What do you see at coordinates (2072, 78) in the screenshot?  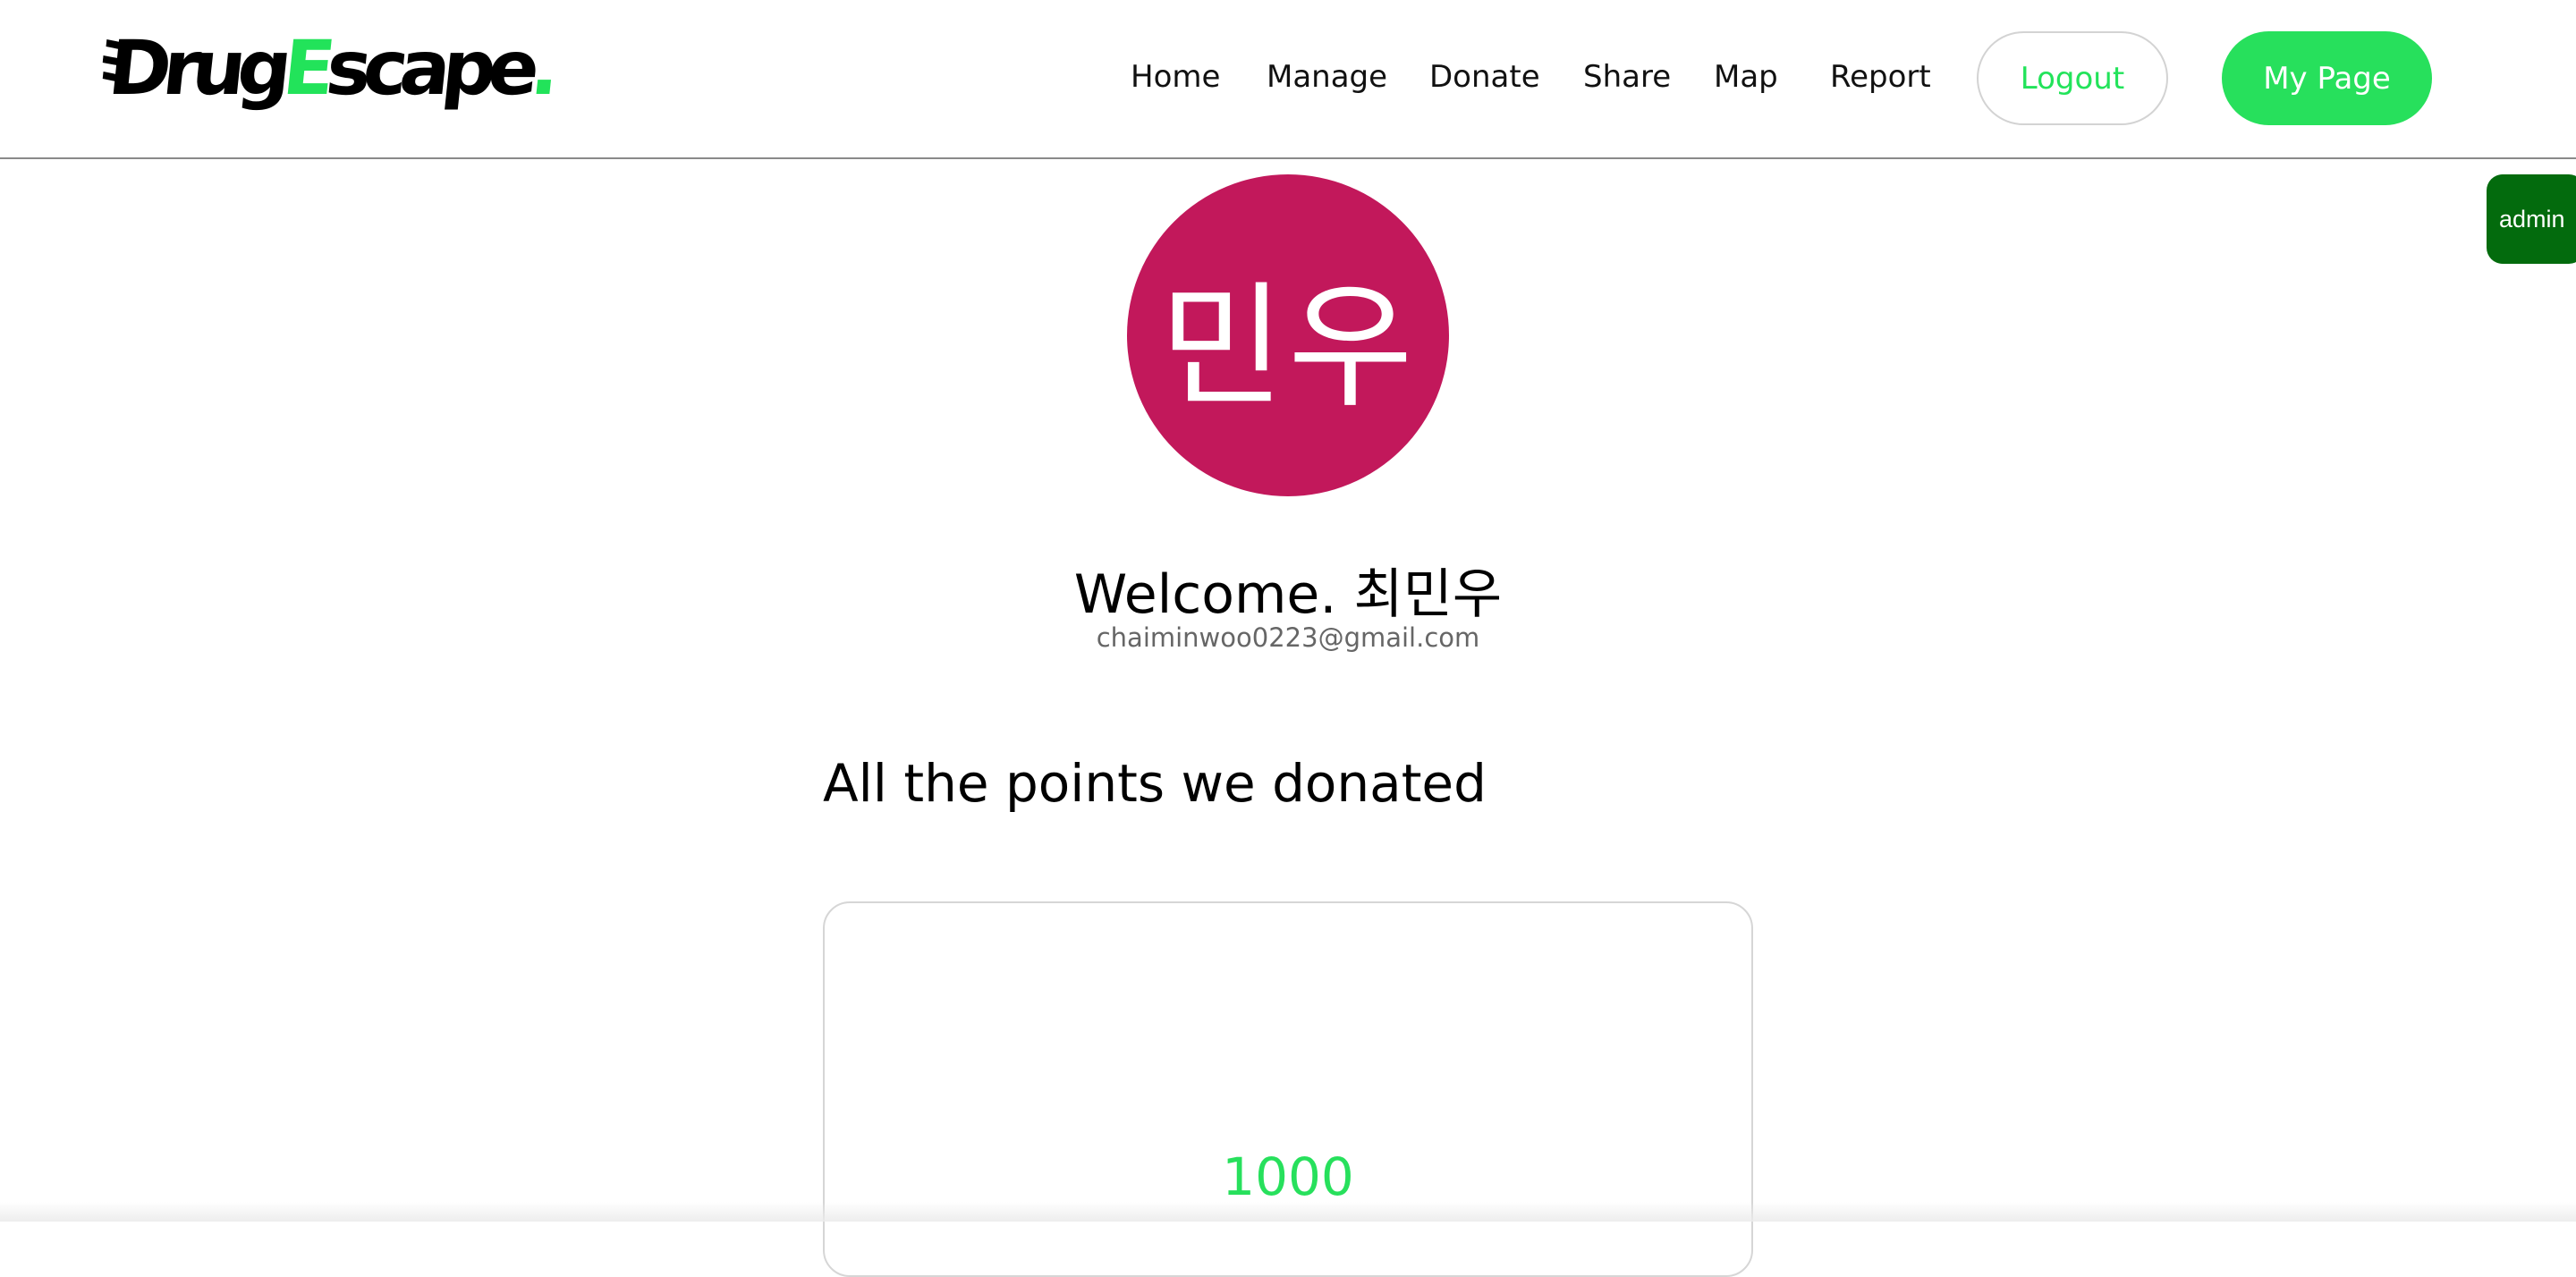 I see `logout-button: Logout` at bounding box center [2072, 78].